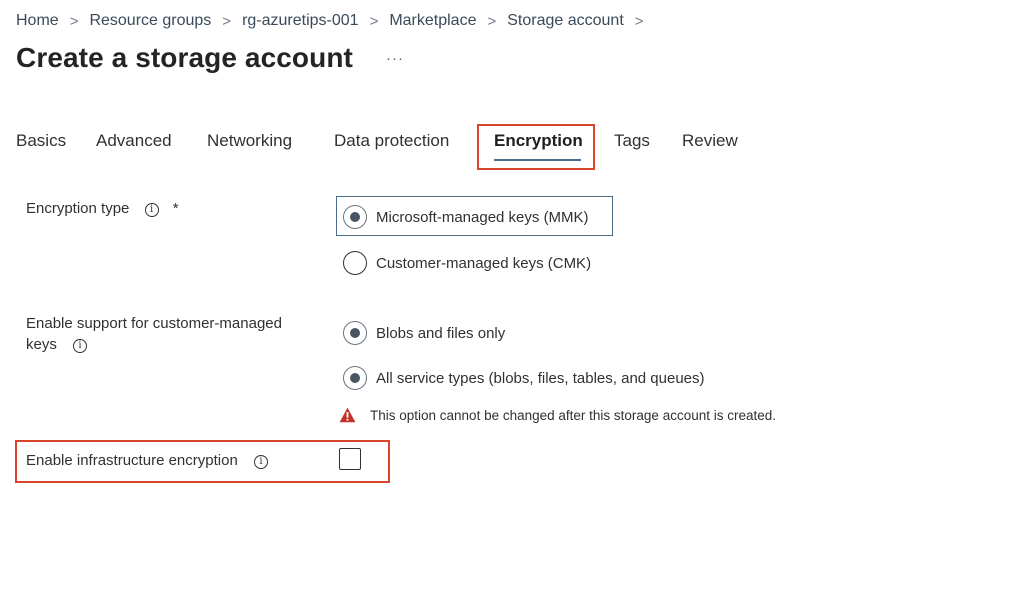 The image size is (1017, 613). Describe the element at coordinates (632, 141) in the screenshot. I see `tab-tags: Tags` at that location.